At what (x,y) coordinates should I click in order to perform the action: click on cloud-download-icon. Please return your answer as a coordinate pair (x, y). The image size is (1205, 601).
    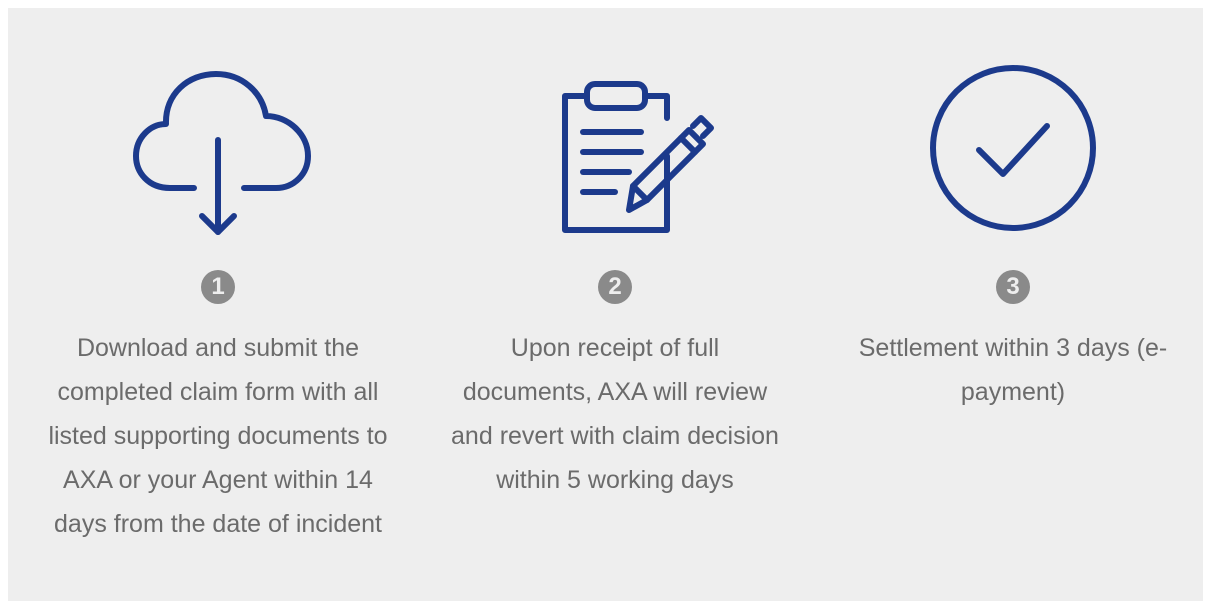
    Looking at the image, I should click on (218, 150).